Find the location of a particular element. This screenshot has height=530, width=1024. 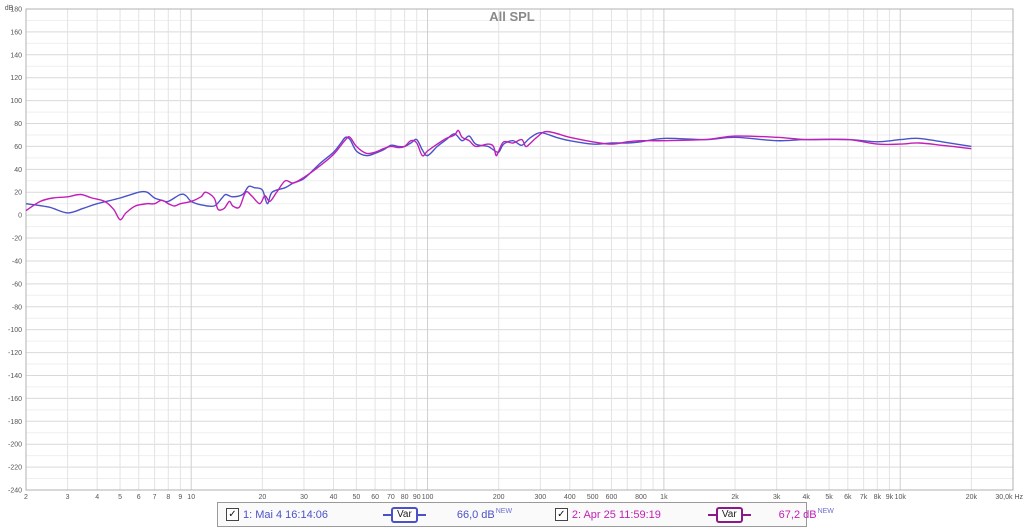

y-tick-label: -120 is located at coordinates (15, 353).